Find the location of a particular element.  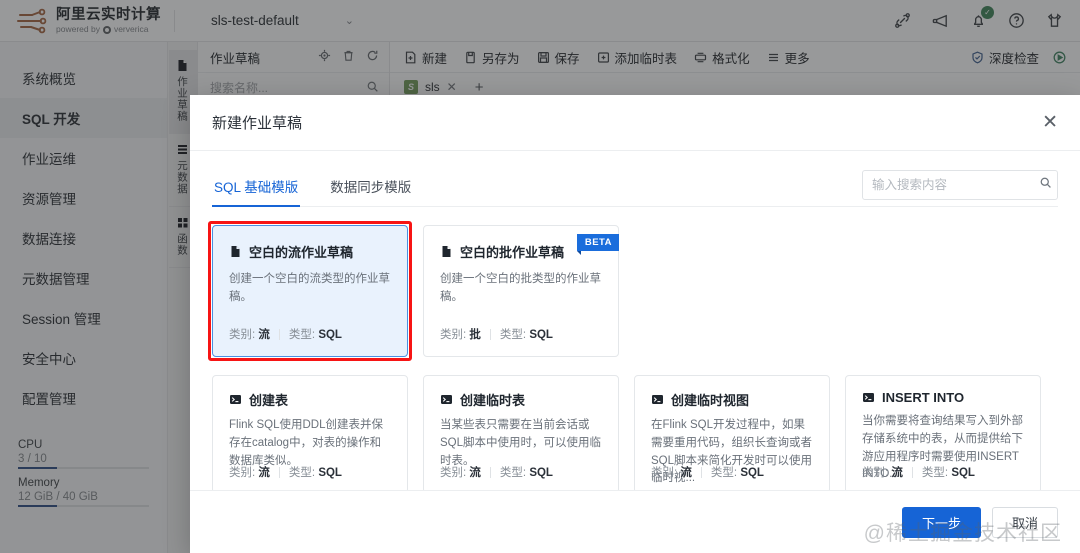

template-search-box is located at coordinates (960, 185).